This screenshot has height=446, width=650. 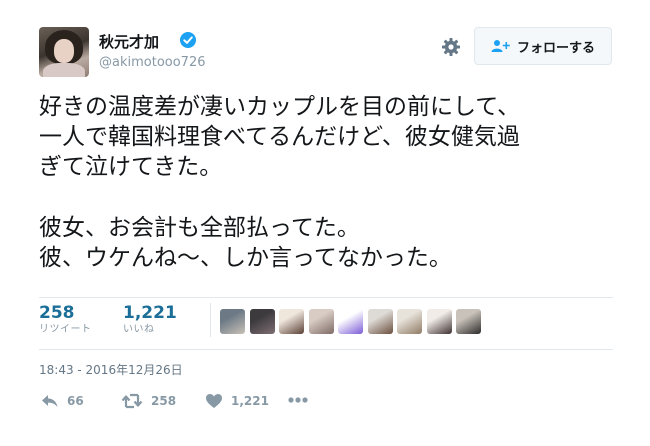 I want to click on retweet-action-count: 258, so click(x=164, y=401).